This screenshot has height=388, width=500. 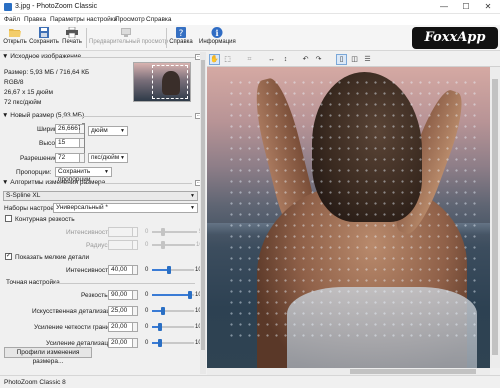 I want to click on maximize-button: ☐, so click(x=466, y=7).